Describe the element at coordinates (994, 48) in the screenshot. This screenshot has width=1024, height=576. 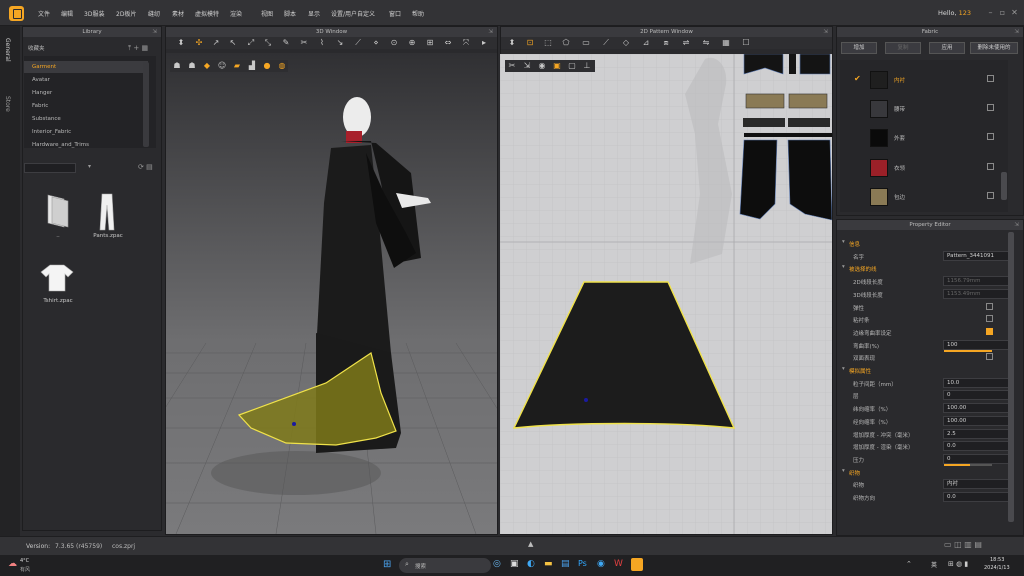
I see `delete-unused-button: 删除未使用的` at that location.